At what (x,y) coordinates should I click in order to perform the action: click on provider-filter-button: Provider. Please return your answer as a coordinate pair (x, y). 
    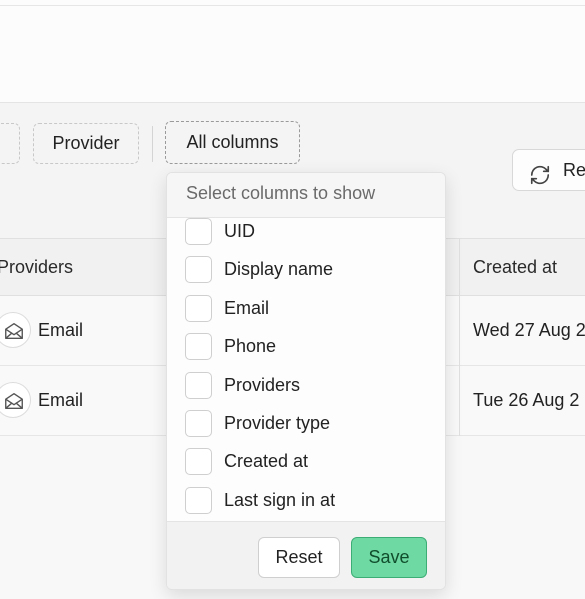
    Looking at the image, I should click on (86, 143).